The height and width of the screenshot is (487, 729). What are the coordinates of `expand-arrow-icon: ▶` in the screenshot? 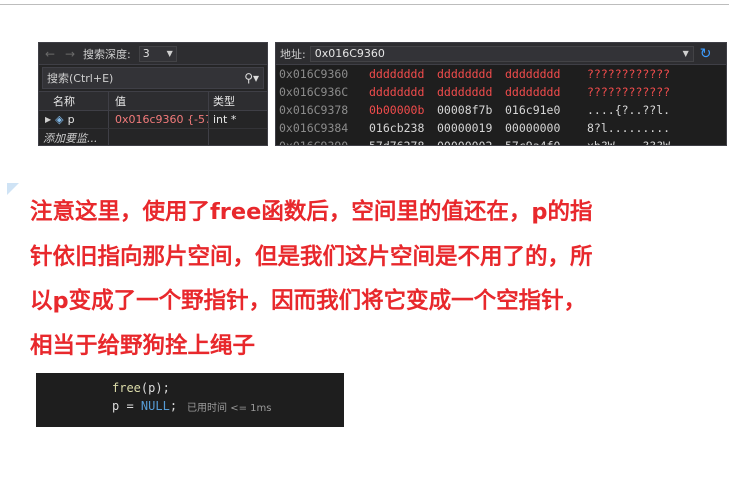 It's located at (48, 119).